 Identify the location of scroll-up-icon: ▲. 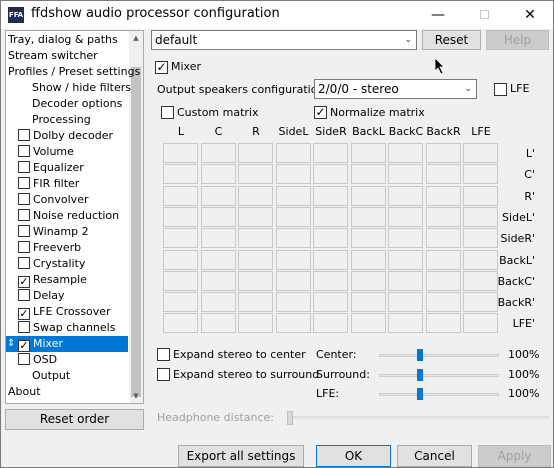
(136, 38).